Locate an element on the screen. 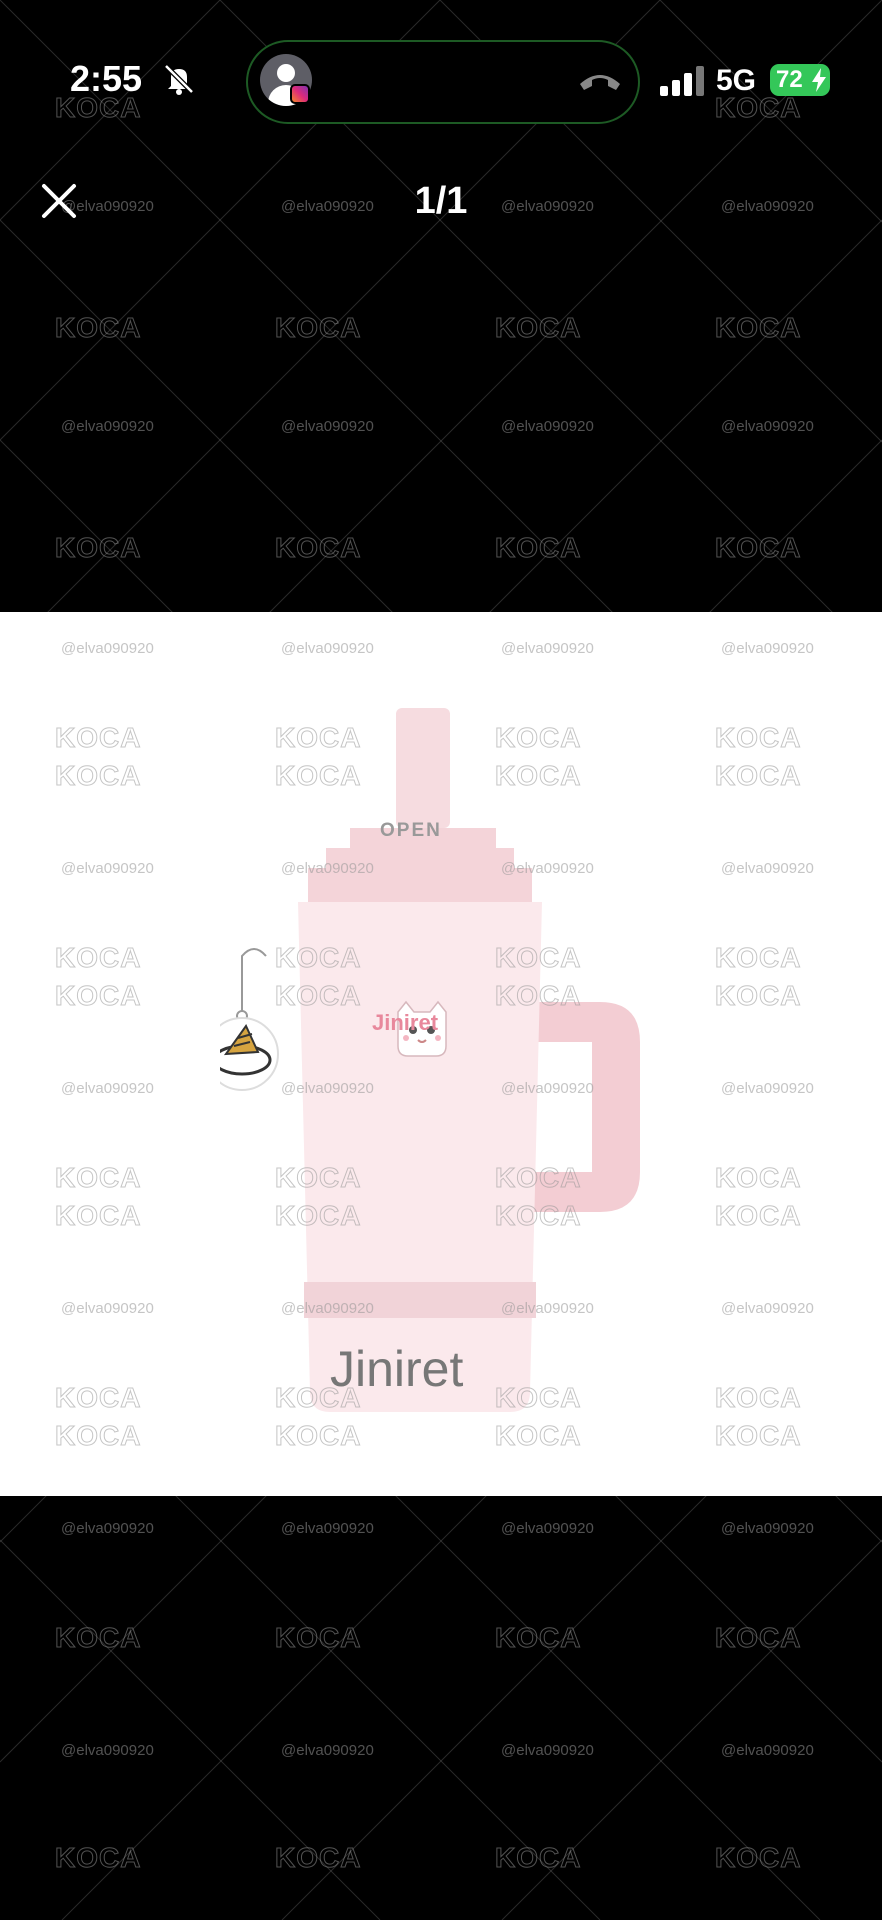 This screenshot has width=882, height=1920. hang-up-icon is located at coordinates (600, 80).